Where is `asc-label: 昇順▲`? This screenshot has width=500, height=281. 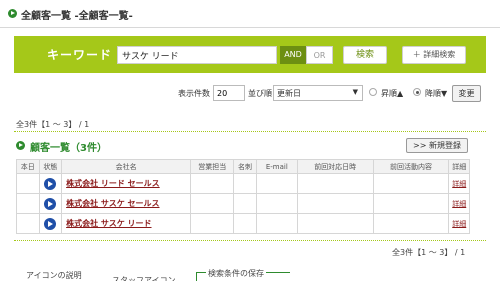 asc-label: 昇順▲ is located at coordinates (392, 93).